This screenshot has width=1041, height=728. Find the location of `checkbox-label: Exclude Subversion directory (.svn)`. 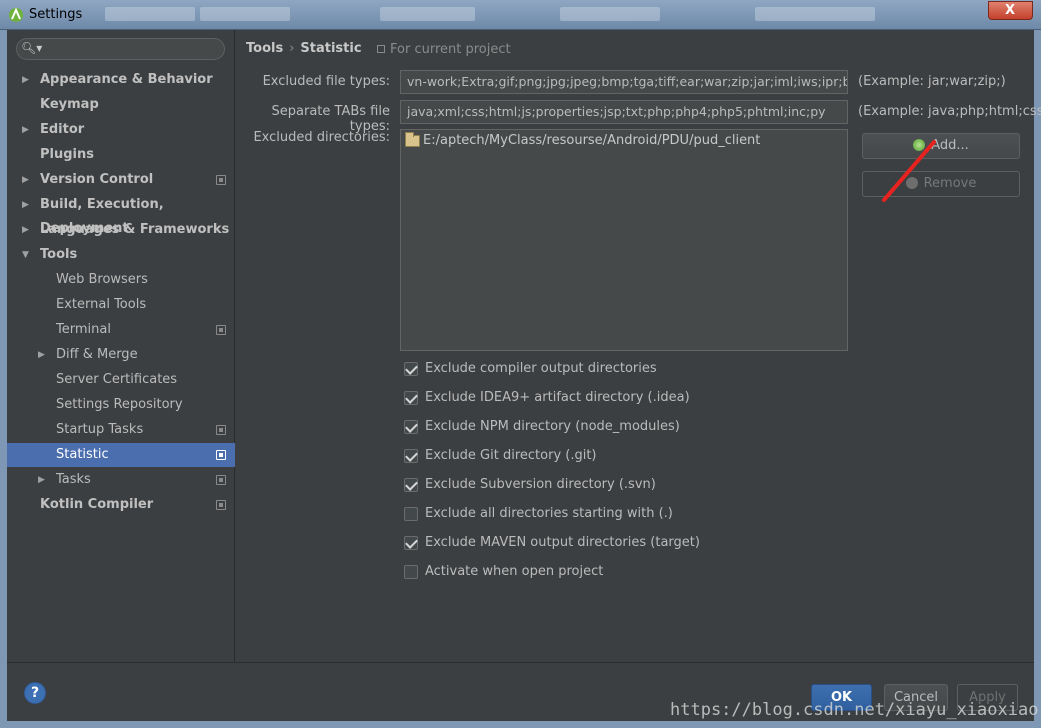

checkbox-label: Exclude Subversion directory (.svn) is located at coordinates (540, 484).